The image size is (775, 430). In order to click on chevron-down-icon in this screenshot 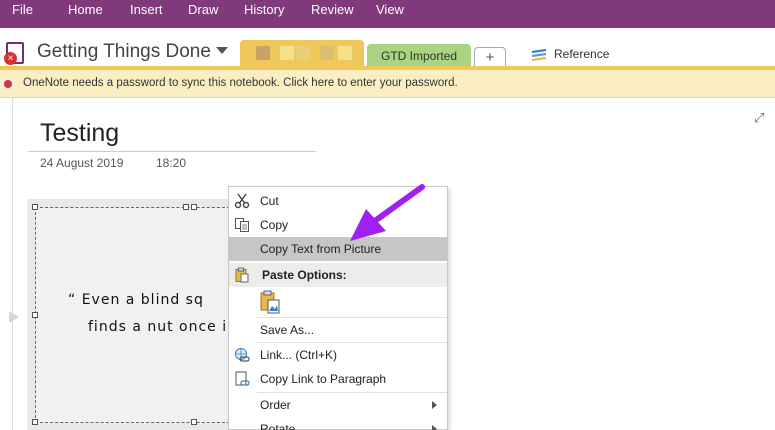, I will do `click(222, 50)`.